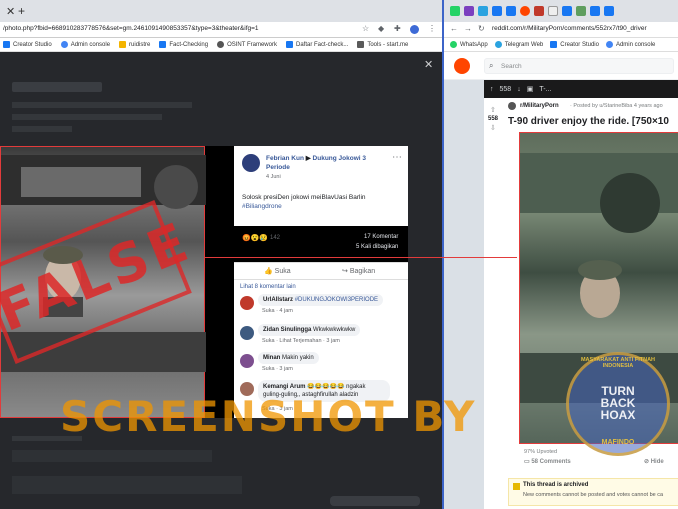 This screenshot has height=509, width=678. I want to click on new-tab-icon: +, so click(21, 11).